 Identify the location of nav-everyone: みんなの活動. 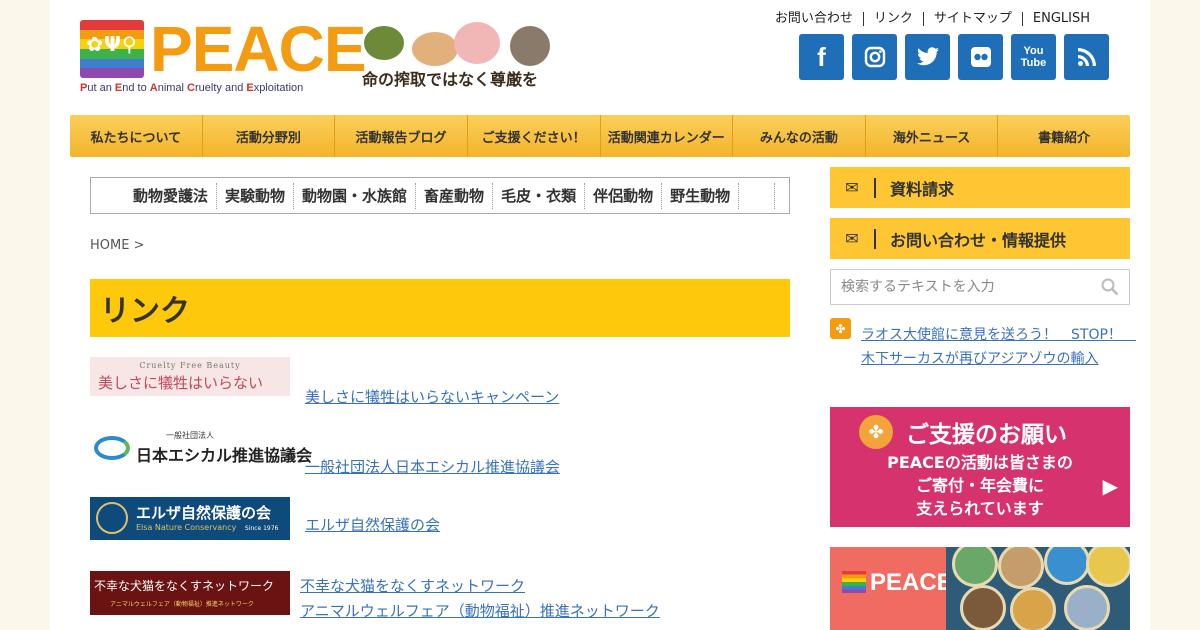
(799, 136).